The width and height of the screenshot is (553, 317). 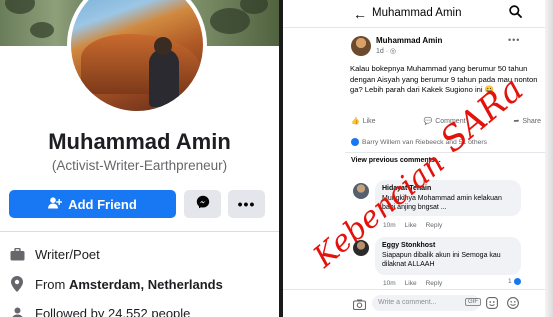 I want to click on more-options-button: •••, so click(x=246, y=204).